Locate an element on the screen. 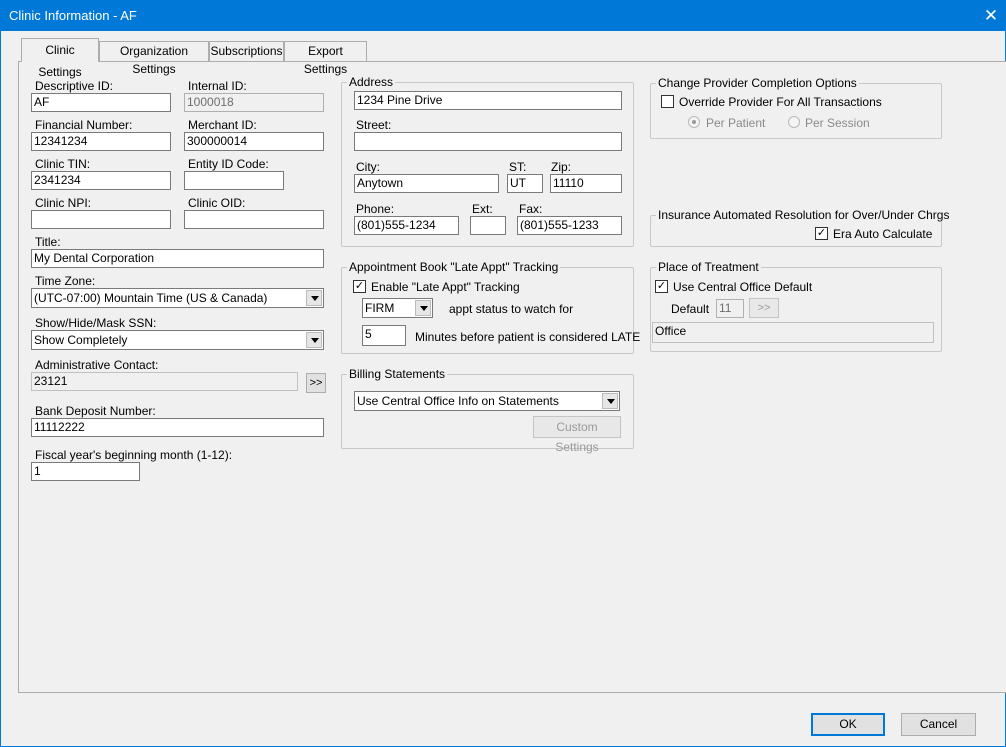  time-zone-label: Time Zone: is located at coordinates (65, 281).